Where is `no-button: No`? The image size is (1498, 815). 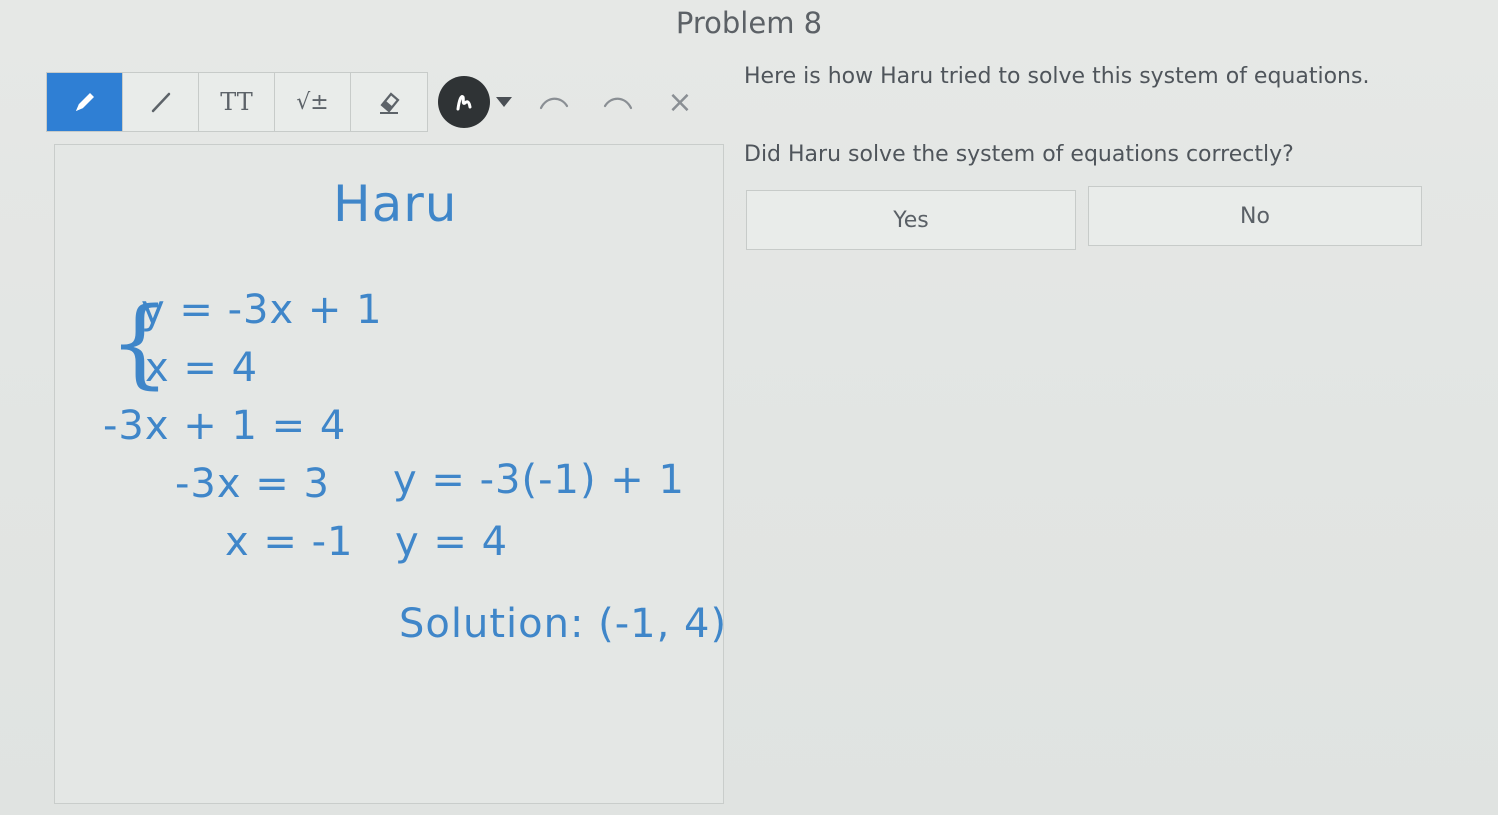
no-button: No is located at coordinates (1255, 216).